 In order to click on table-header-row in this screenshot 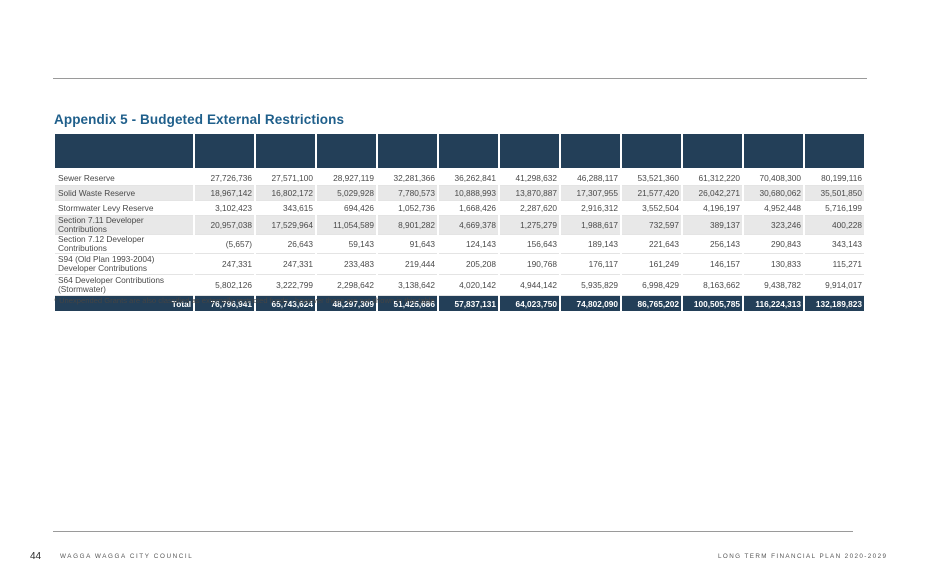, I will do `click(459, 152)`.